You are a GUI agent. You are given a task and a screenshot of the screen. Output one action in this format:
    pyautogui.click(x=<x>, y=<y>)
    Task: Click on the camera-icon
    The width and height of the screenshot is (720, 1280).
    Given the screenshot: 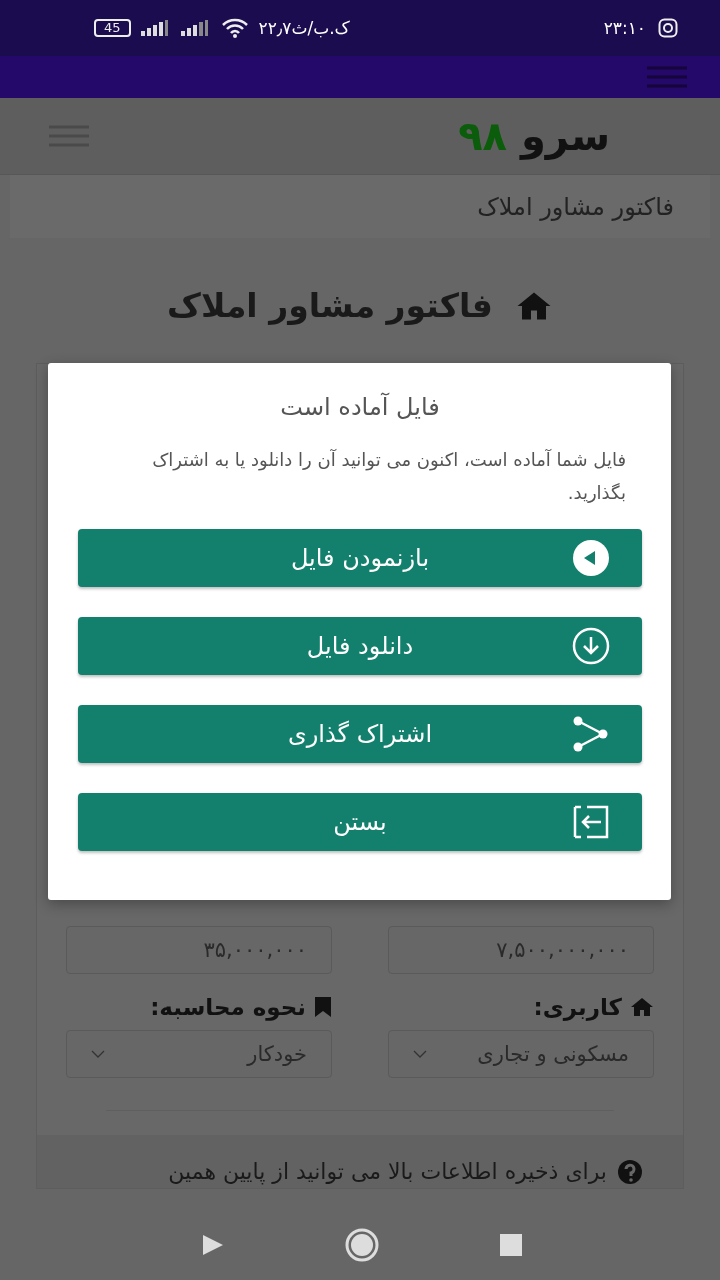 What is the action you would take?
    pyautogui.click(x=668, y=28)
    